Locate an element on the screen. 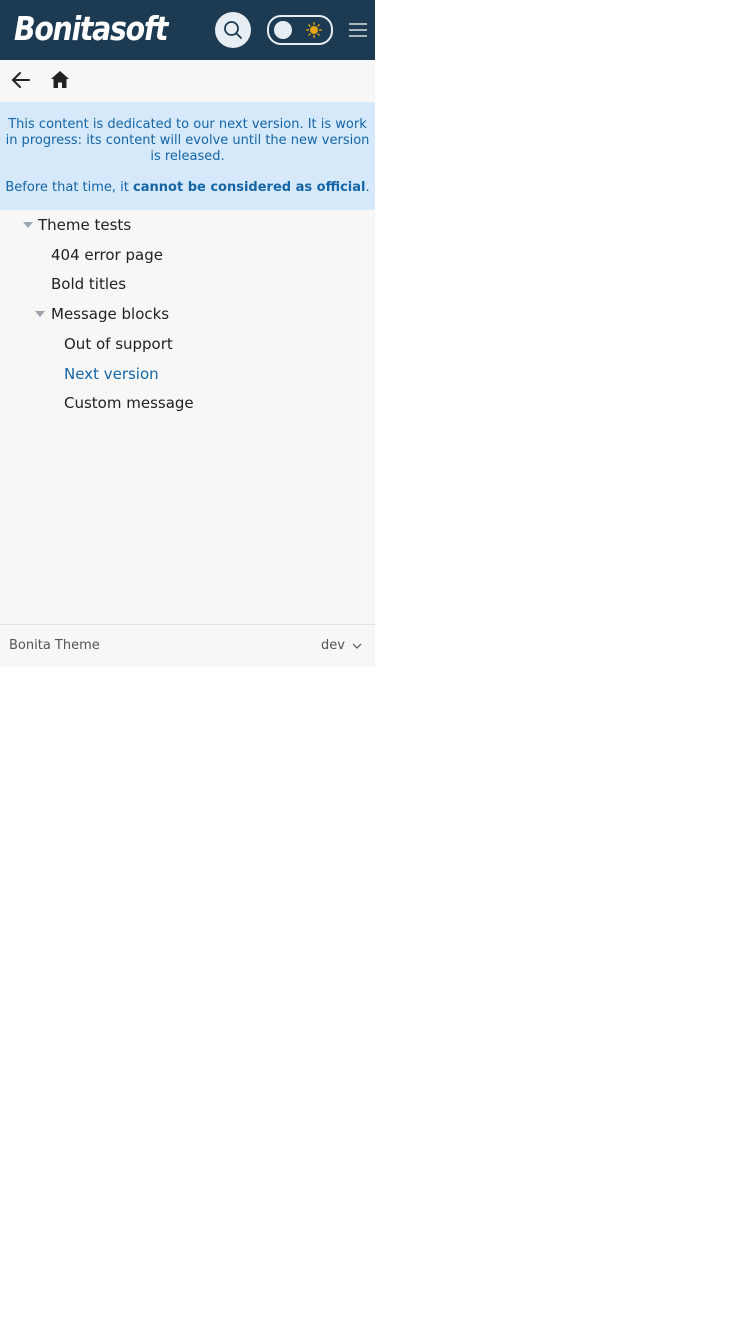 This screenshot has height=1334, width=750. nav-item-404-error-page: 404 error page is located at coordinates (107, 255).